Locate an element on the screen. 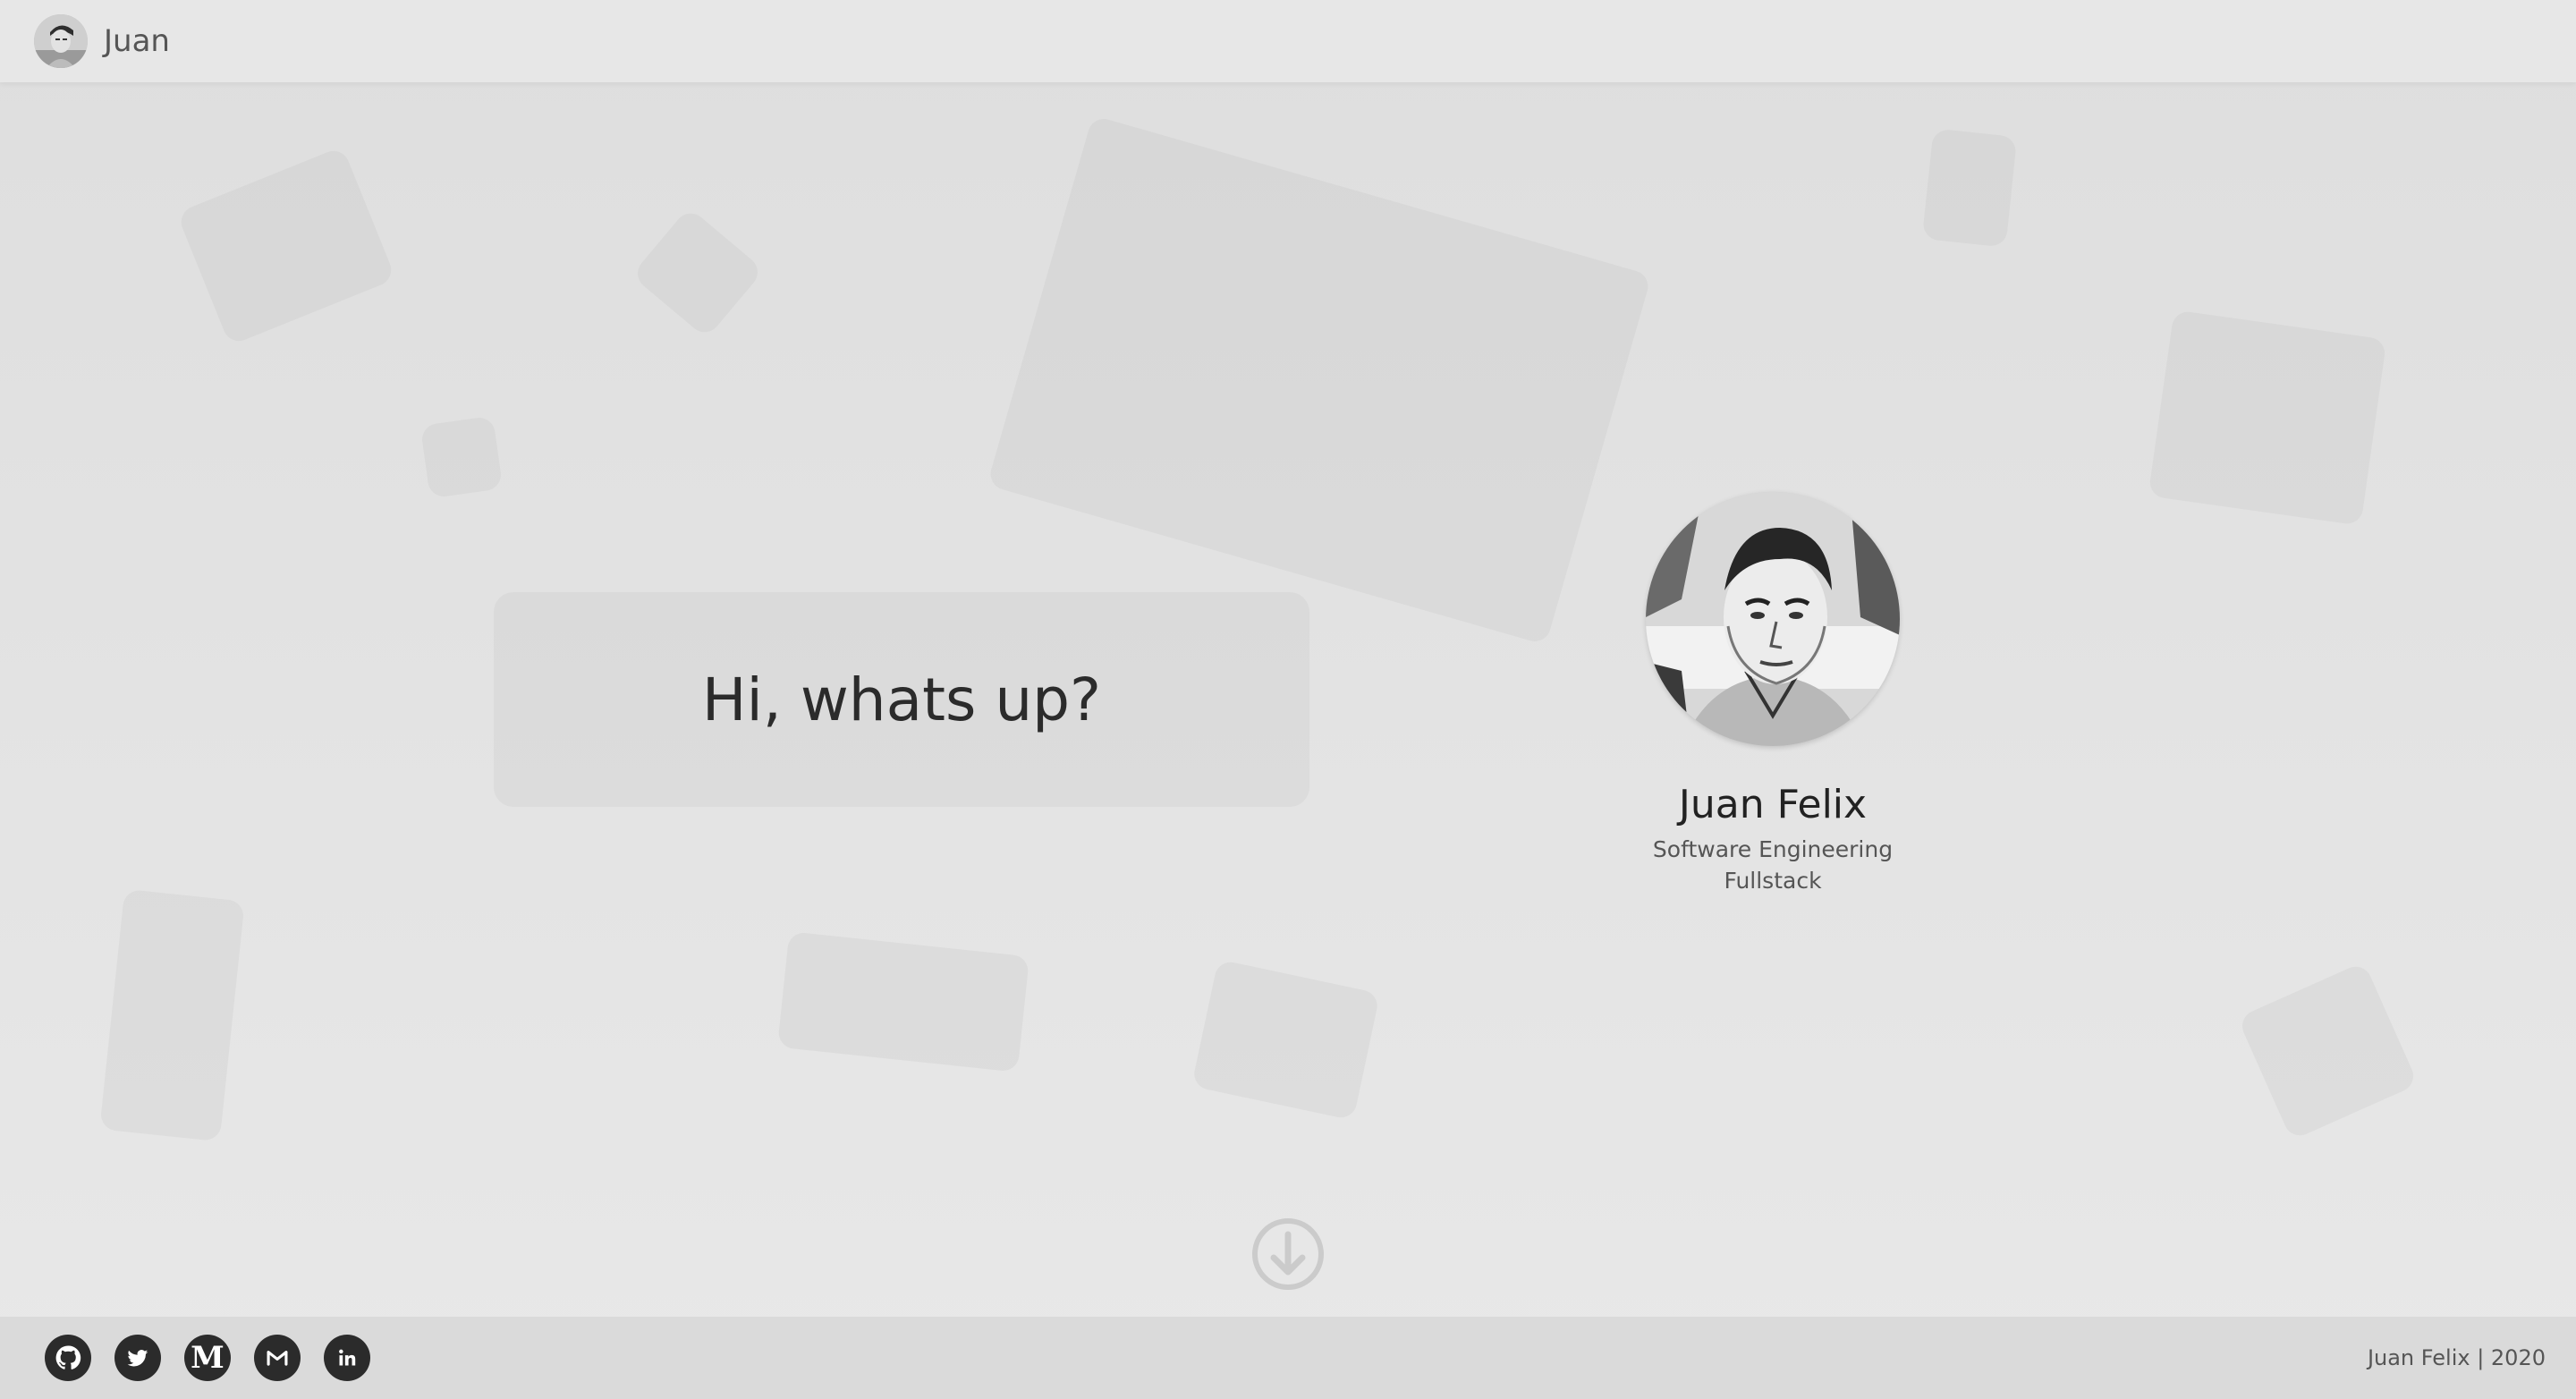 The height and width of the screenshot is (1399, 2576). profile-photo-image is located at coordinates (1773, 619).